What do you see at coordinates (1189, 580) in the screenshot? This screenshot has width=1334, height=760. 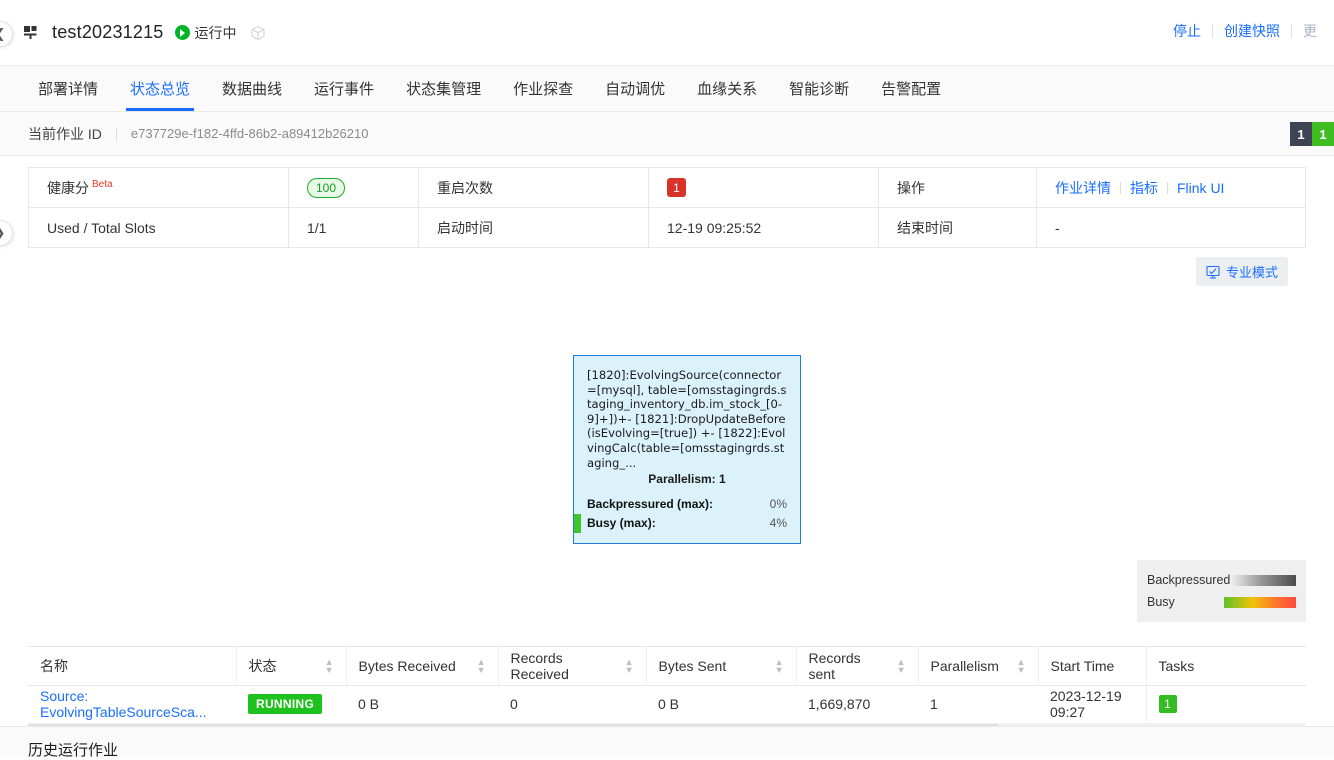 I see `legend-label: Backpressured` at bounding box center [1189, 580].